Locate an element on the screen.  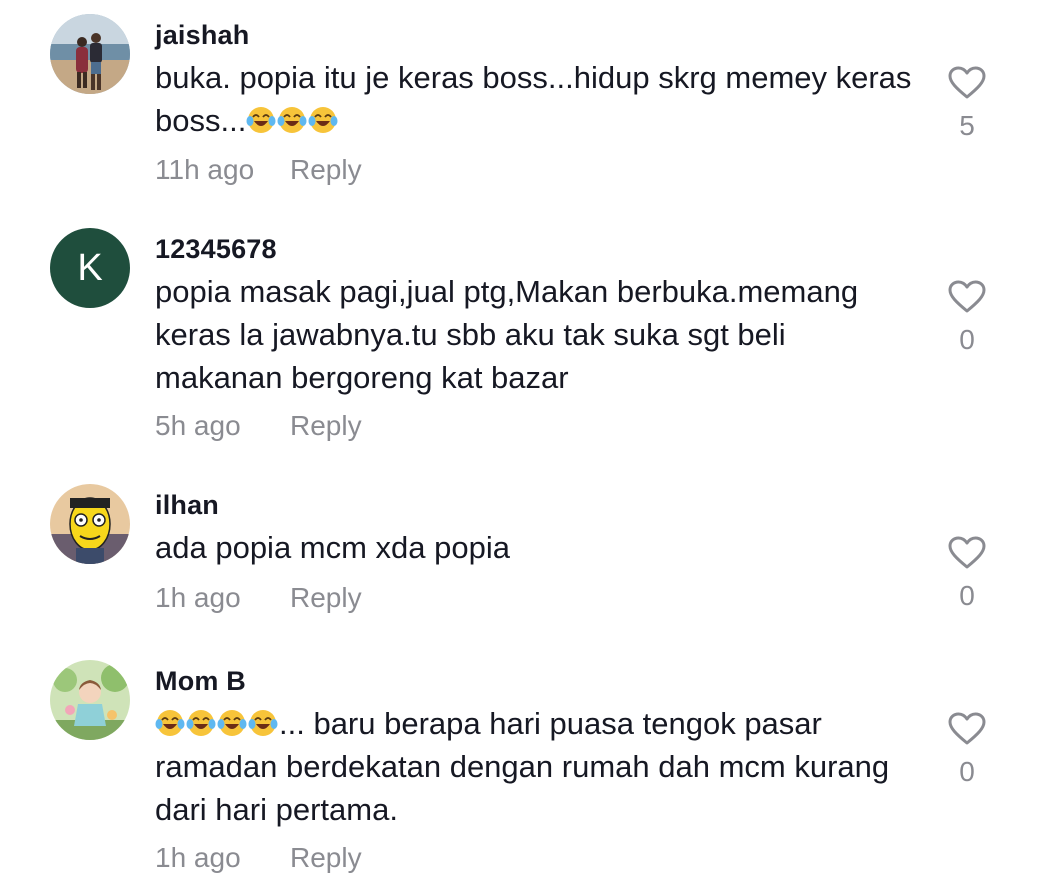
avatar-photo is located at coordinates (90, 54).